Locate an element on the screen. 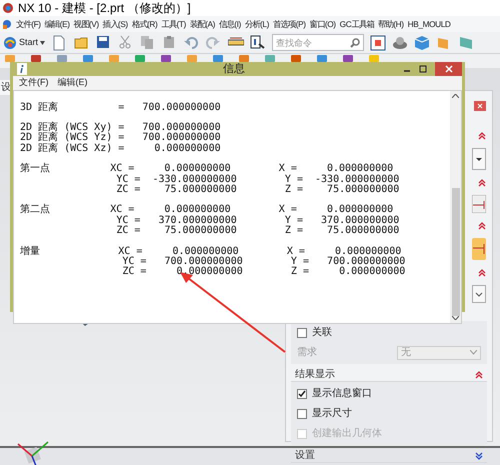 The height and width of the screenshot is (465, 500). scroll-down-icon is located at coordinates (455, 318).